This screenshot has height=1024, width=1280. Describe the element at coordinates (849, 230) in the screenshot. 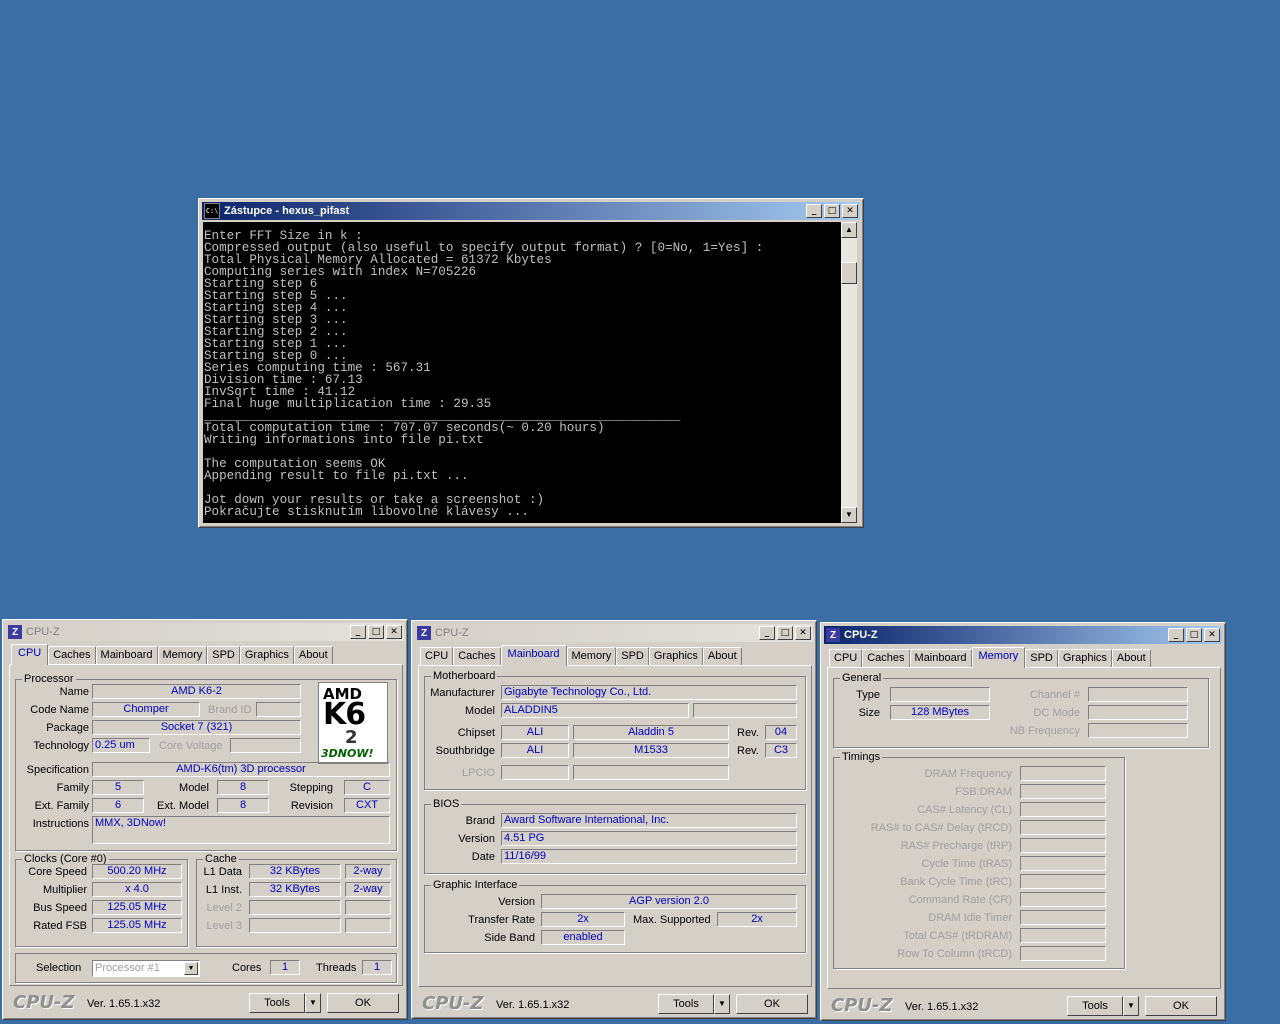

I see `scroll-up-icon: ▲` at that location.